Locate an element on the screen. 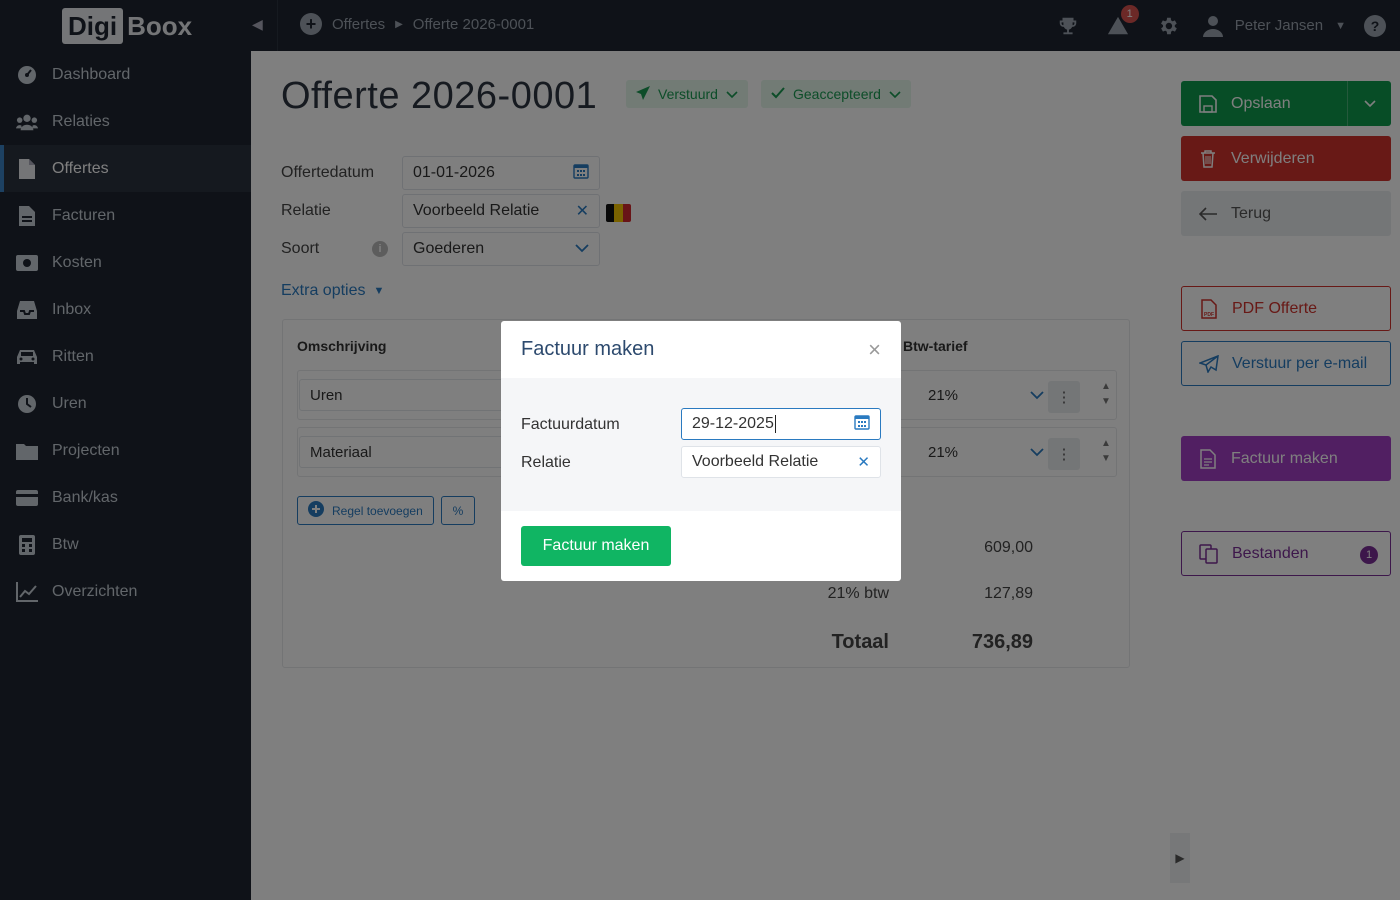 The width and height of the screenshot is (1400, 900). invoice-relation-field: Voorbeeld Relatie ✕ is located at coordinates (781, 462).